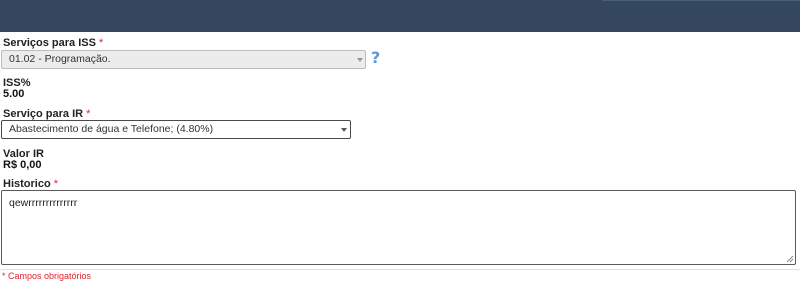  I want to click on help-icon: ?, so click(375, 57).